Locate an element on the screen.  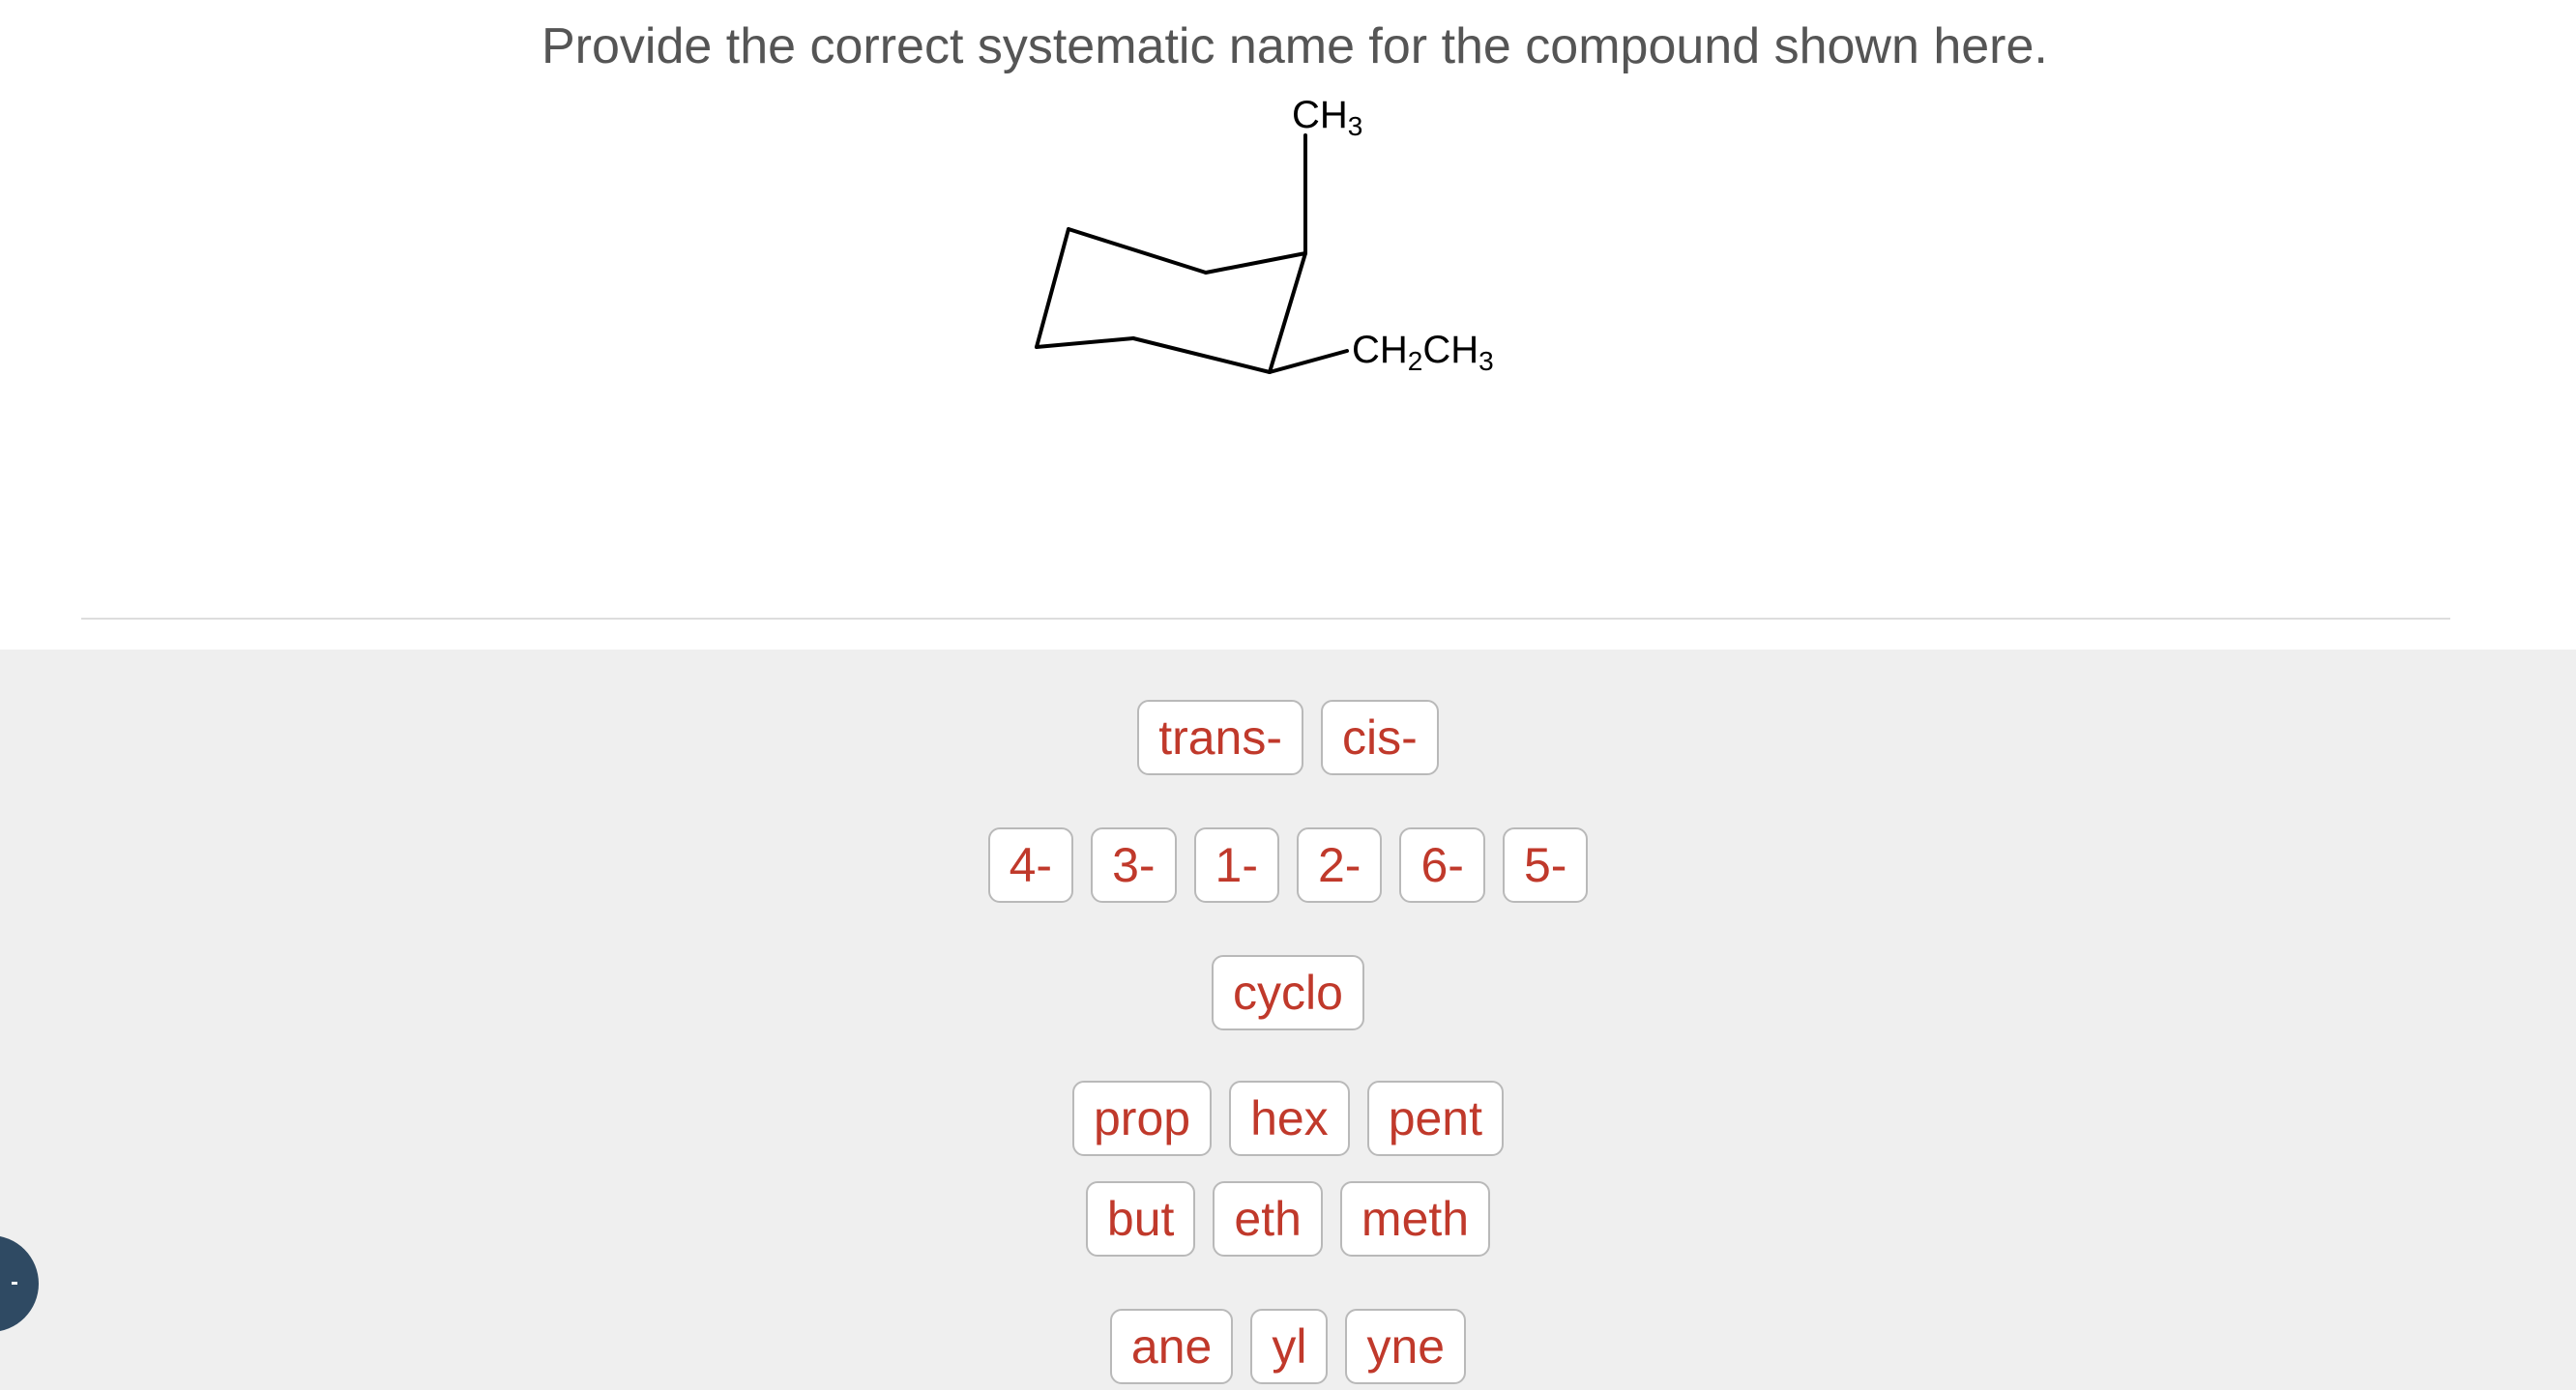
tile-trans: trans- is located at coordinates (1220, 737).